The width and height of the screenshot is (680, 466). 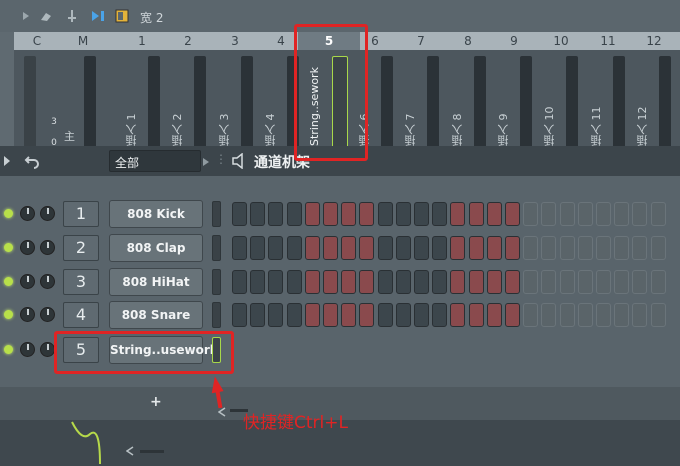 I want to click on channel-name-button: 808 HiHat, so click(x=156, y=282).